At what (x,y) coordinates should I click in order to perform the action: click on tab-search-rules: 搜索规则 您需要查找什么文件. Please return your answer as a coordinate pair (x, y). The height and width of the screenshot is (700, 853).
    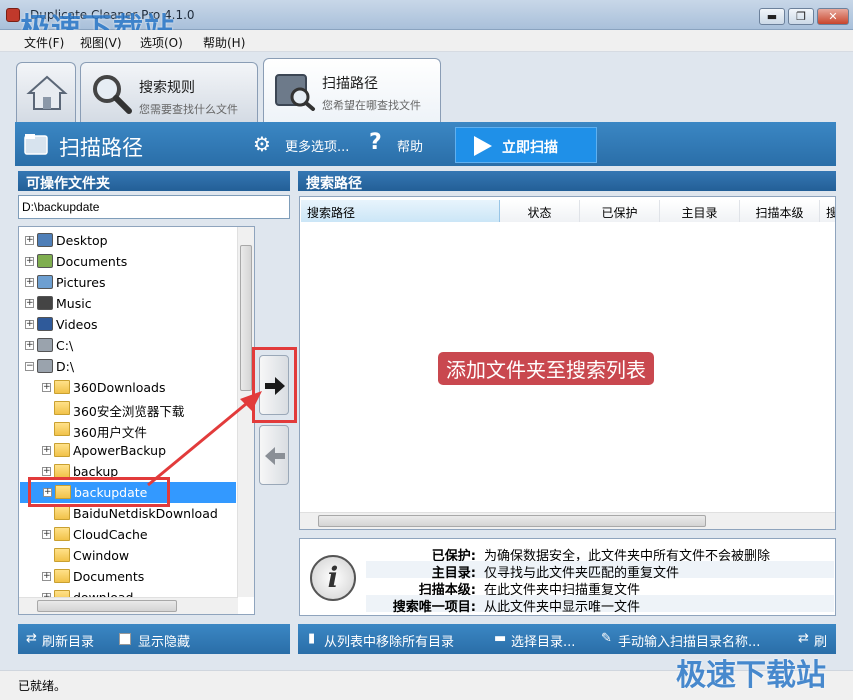
    Looking at the image, I should click on (169, 92).